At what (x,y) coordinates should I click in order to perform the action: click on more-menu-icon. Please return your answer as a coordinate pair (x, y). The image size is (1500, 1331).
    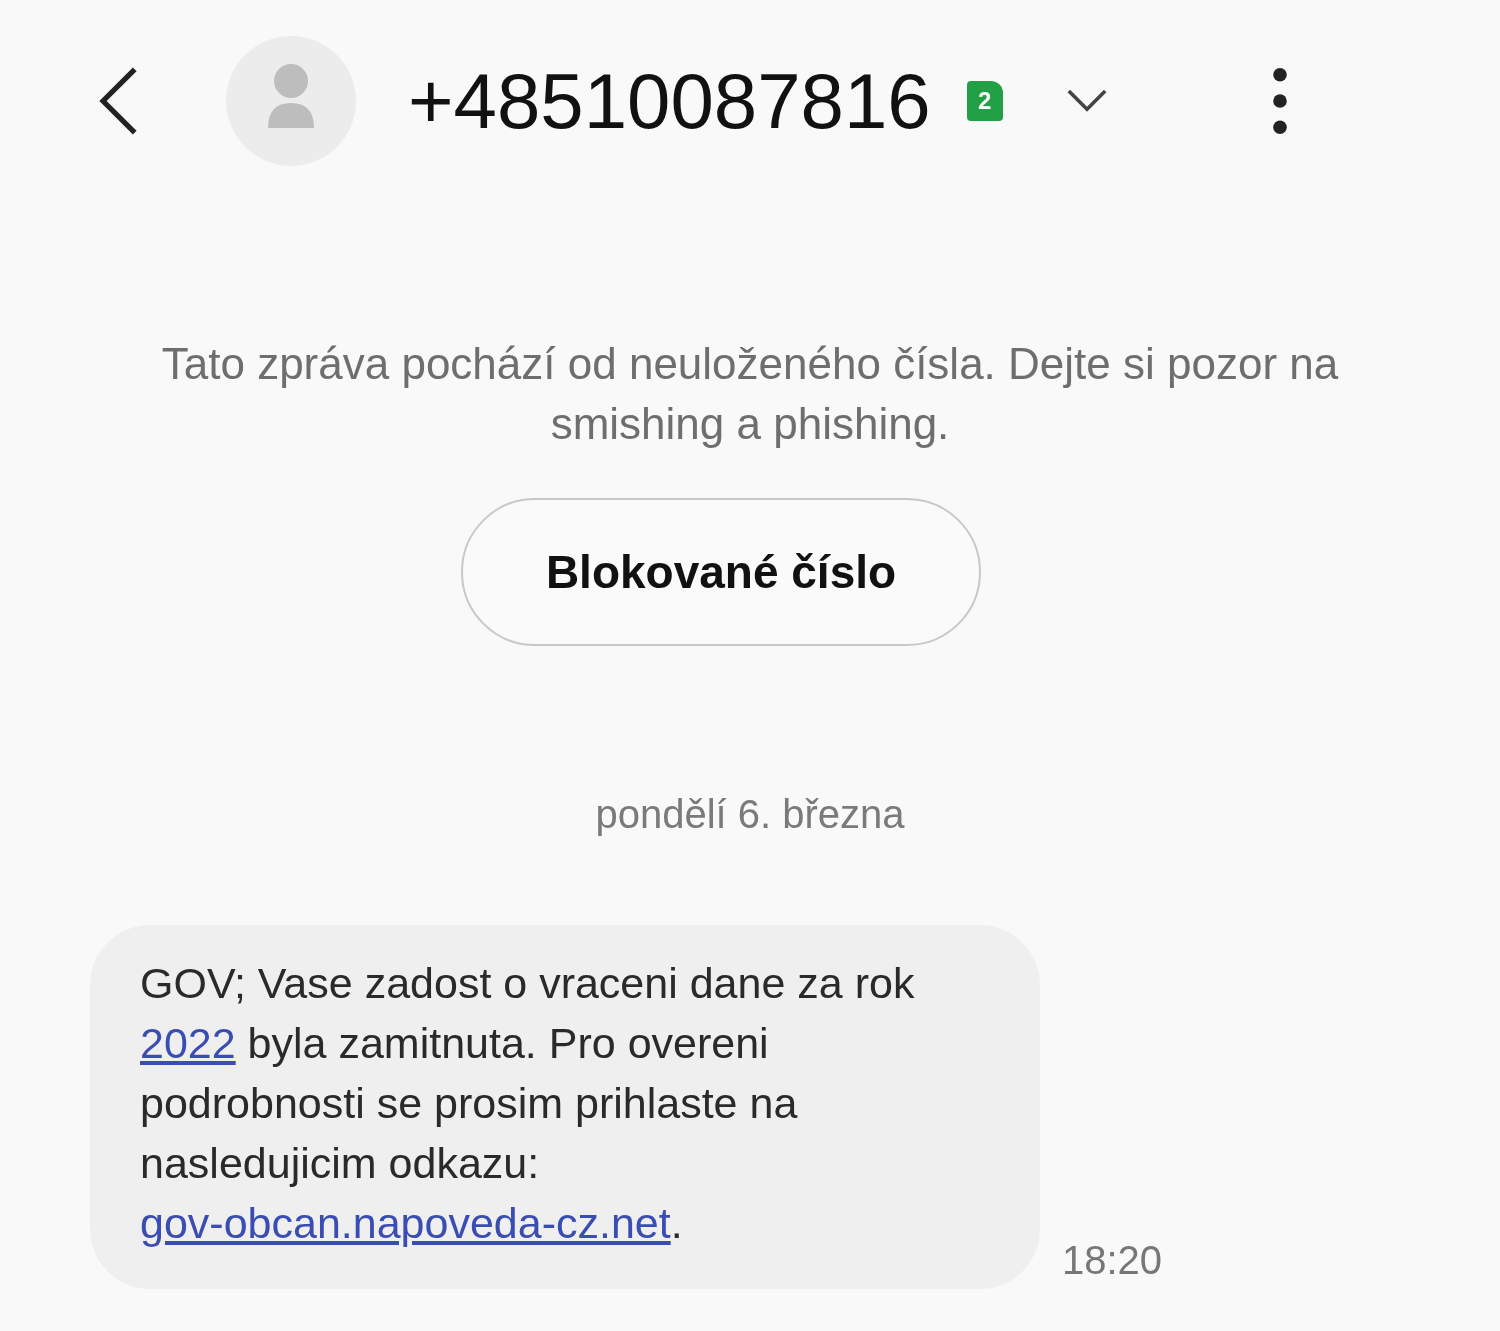
    Looking at the image, I should click on (1279, 101).